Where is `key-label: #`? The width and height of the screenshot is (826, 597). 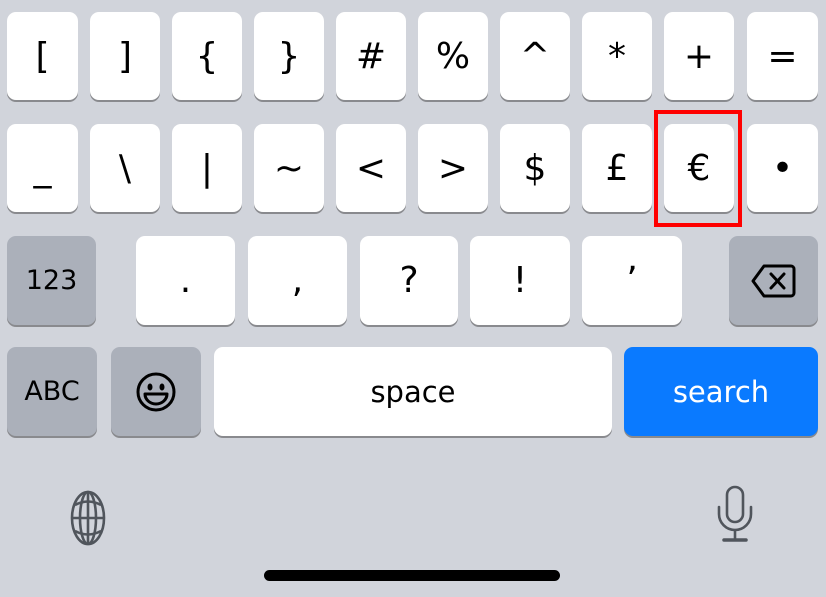
key-label: # is located at coordinates (371, 56).